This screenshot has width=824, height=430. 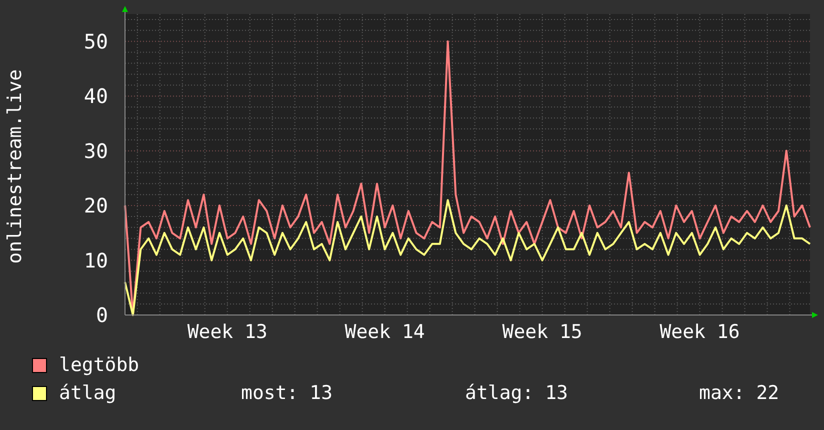 What do you see at coordinates (96, 96) in the screenshot?
I see `y-tick-label: 40` at bounding box center [96, 96].